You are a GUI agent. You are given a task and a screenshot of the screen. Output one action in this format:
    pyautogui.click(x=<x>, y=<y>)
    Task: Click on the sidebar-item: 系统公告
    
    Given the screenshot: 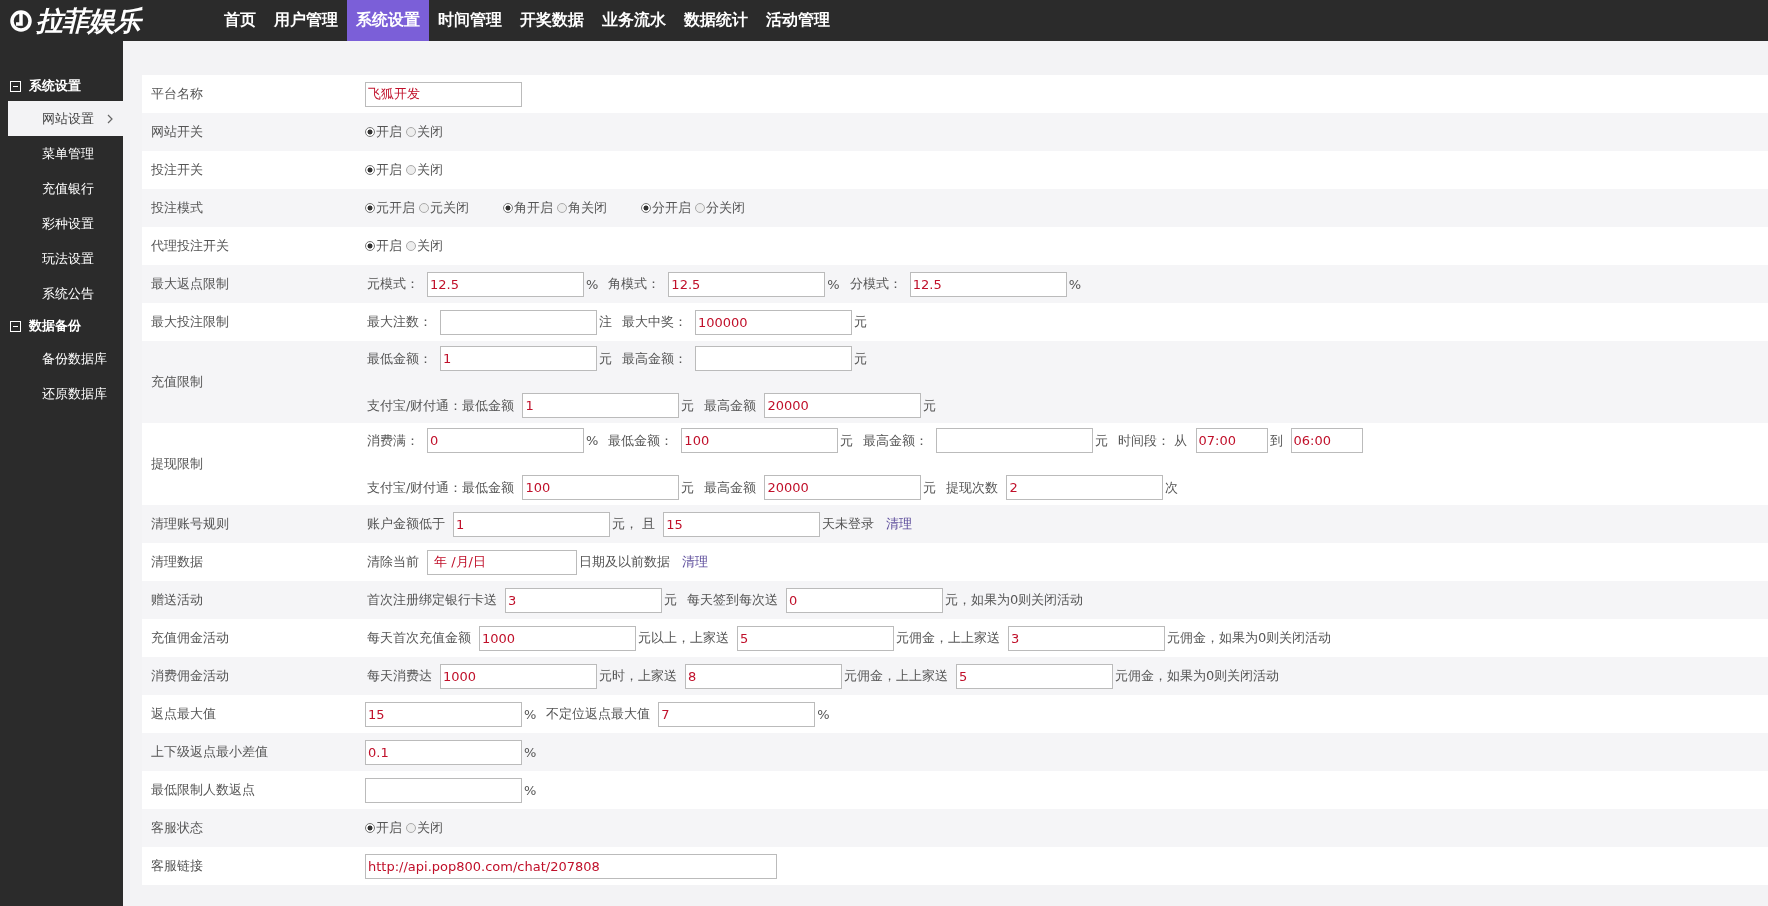 What is the action you would take?
    pyautogui.click(x=65, y=293)
    